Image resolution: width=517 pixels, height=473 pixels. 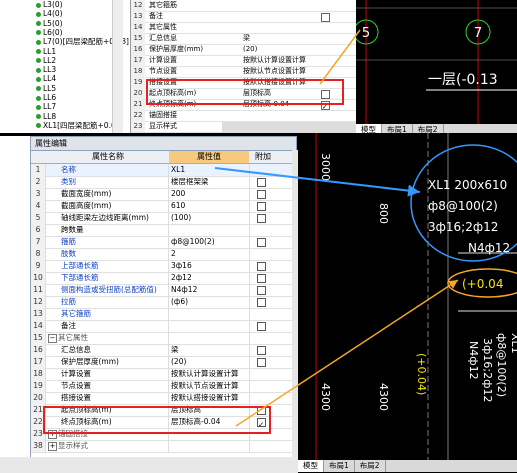 What do you see at coordinates (317, 182) in the screenshot?
I see `blue-arrow` at bounding box center [317, 182].